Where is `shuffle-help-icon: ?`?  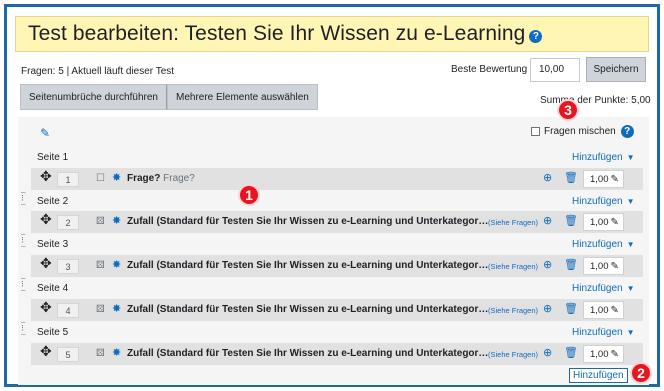
shuffle-help-icon: ? is located at coordinates (627, 131).